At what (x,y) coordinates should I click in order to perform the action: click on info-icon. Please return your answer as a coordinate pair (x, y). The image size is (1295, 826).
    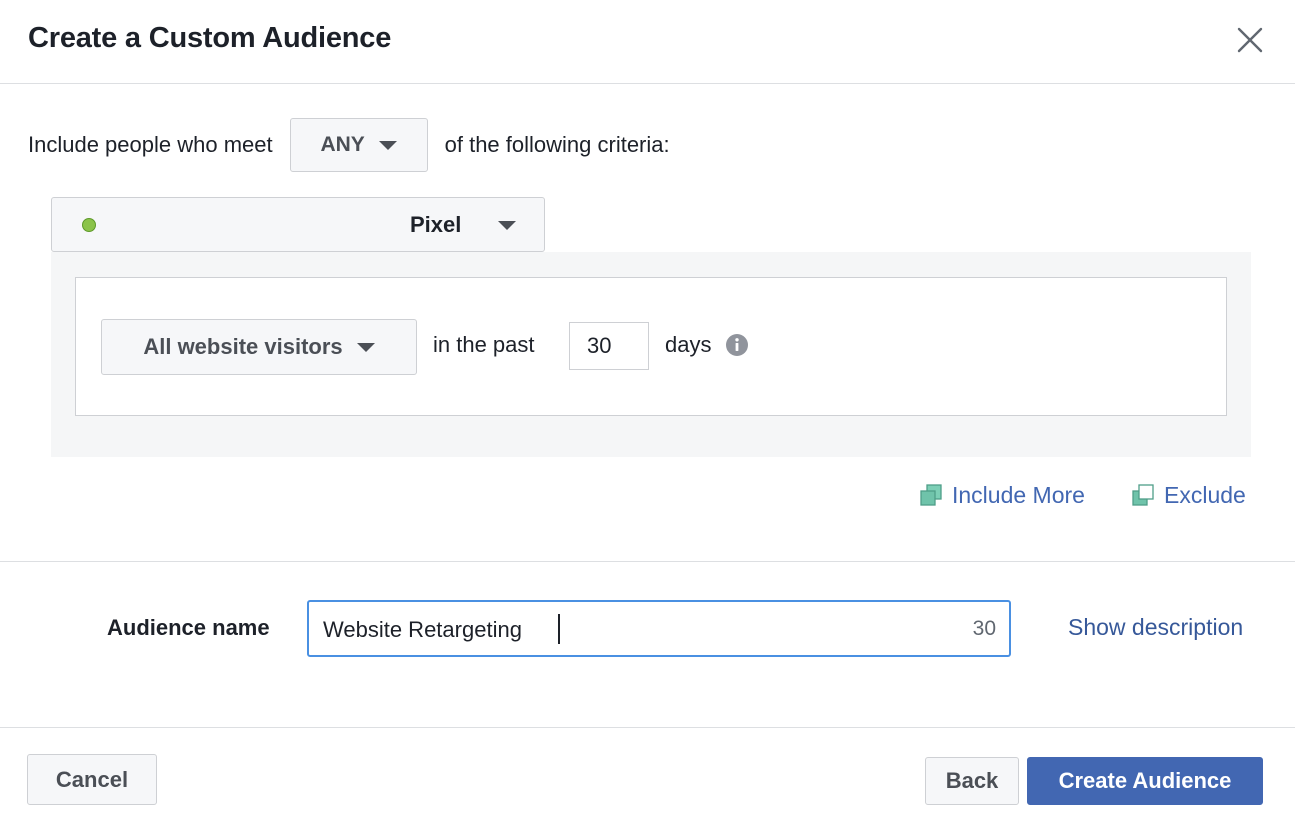
    Looking at the image, I should click on (737, 345).